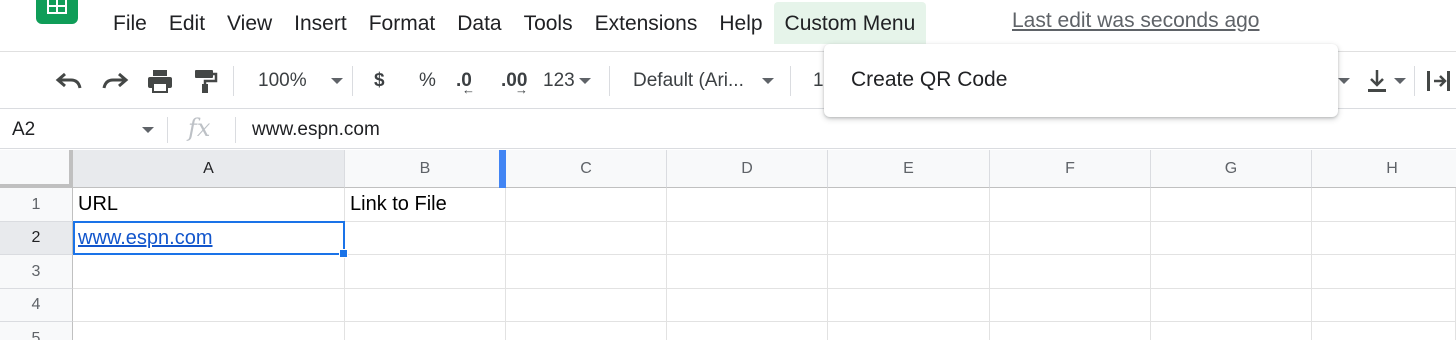  Describe the element at coordinates (747, 272) in the screenshot. I see `cell-d3` at that location.